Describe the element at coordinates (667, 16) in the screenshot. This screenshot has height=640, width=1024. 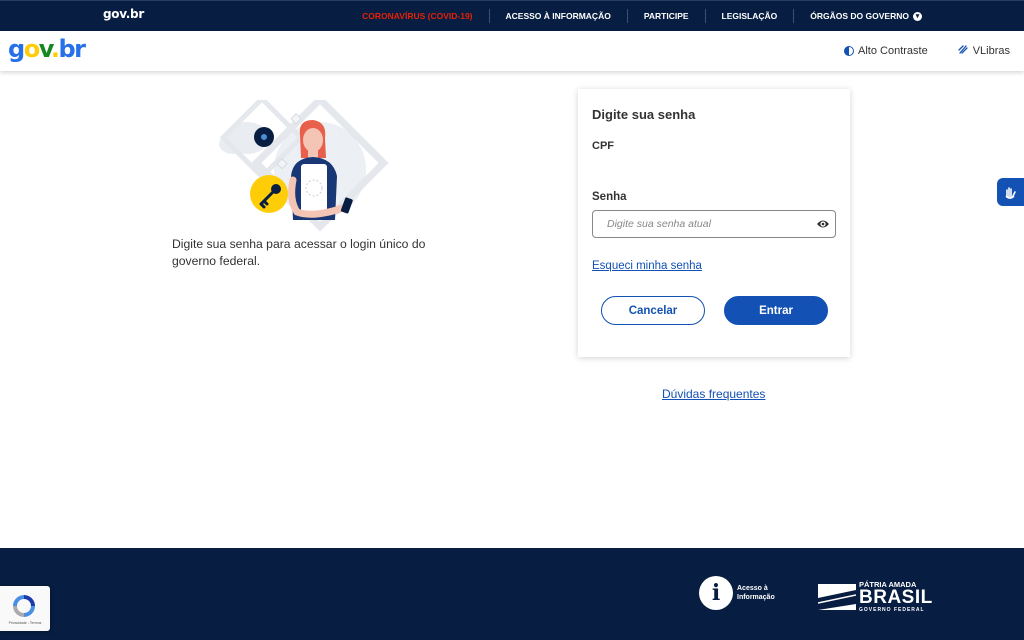
I see `nav-link-participe: PARTICIPE` at that location.